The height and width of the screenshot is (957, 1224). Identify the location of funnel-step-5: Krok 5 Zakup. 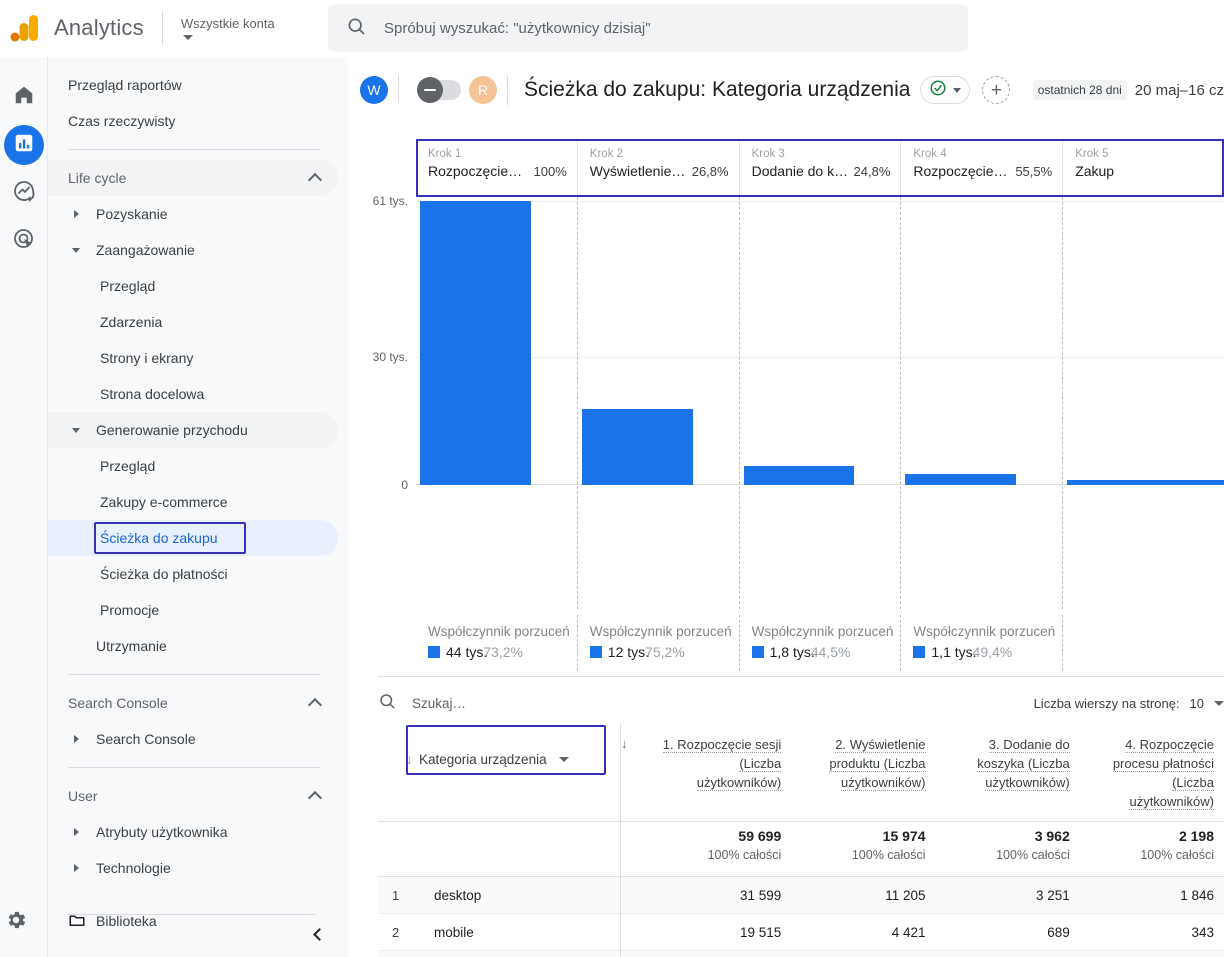
(1143, 168).